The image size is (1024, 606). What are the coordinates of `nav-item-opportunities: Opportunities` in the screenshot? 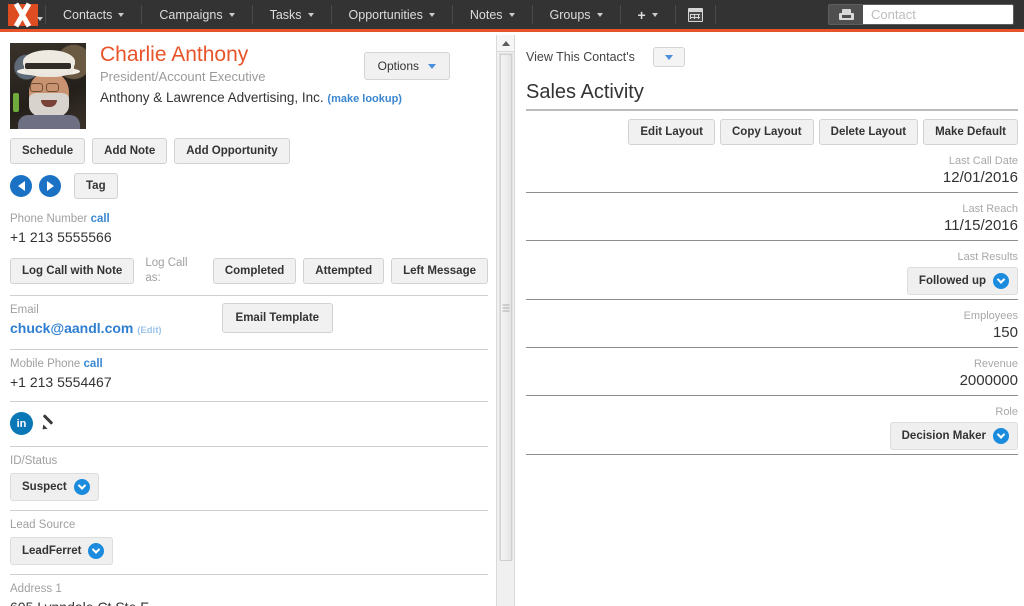 It's located at (392, 14).